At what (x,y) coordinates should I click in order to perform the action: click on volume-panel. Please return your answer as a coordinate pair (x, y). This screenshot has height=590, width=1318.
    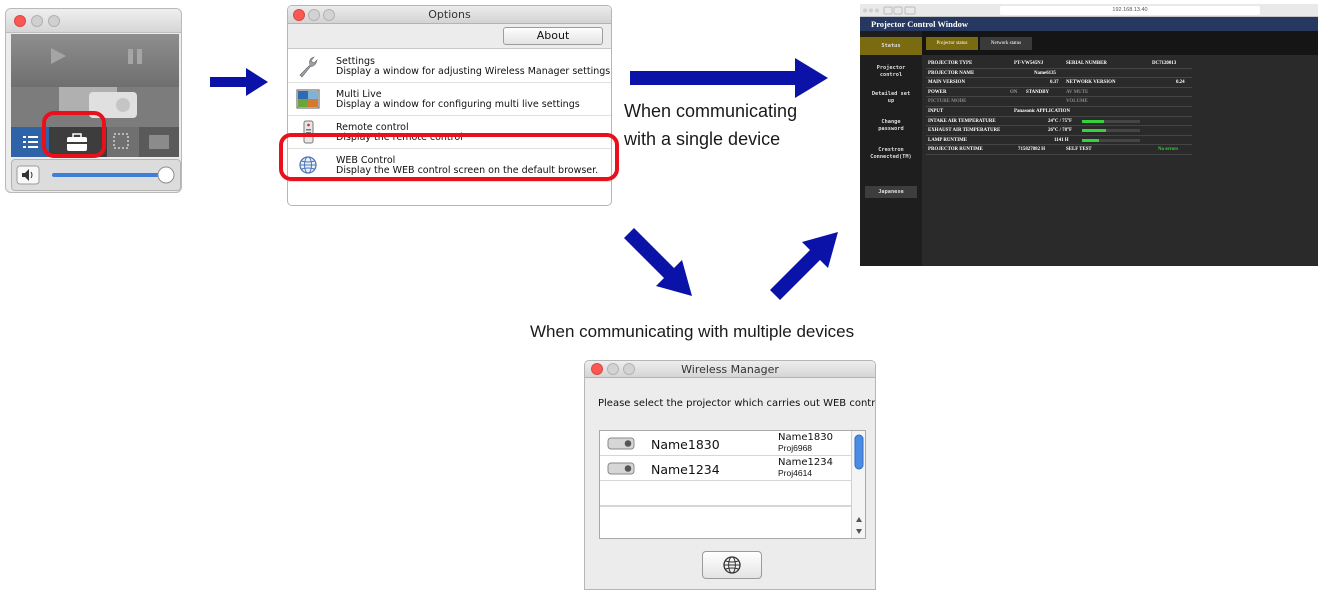
    Looking at the image, I should click on (96, 175).